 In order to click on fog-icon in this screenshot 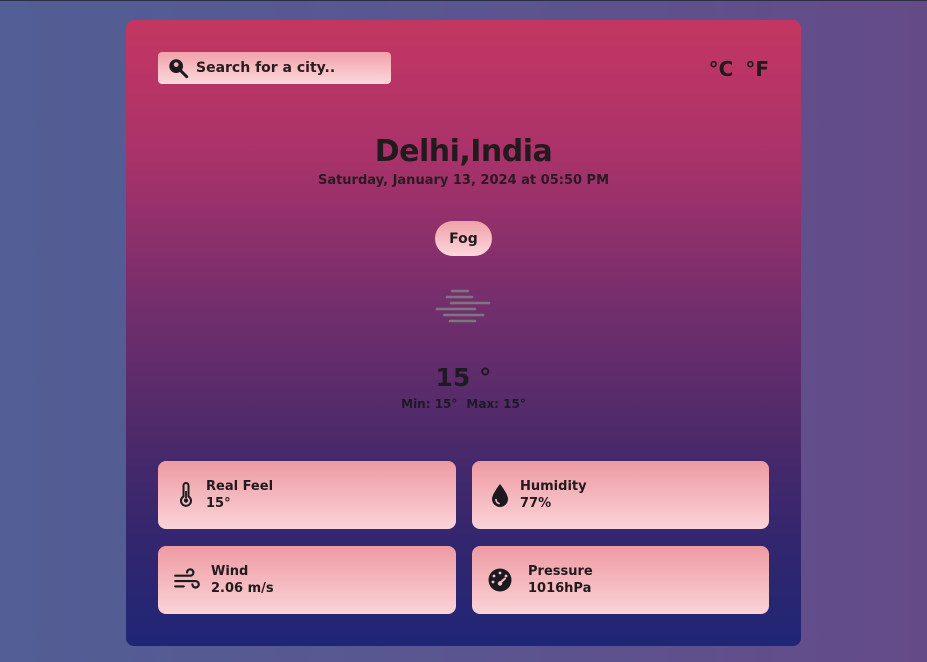, I will do `click(463, 306)`.